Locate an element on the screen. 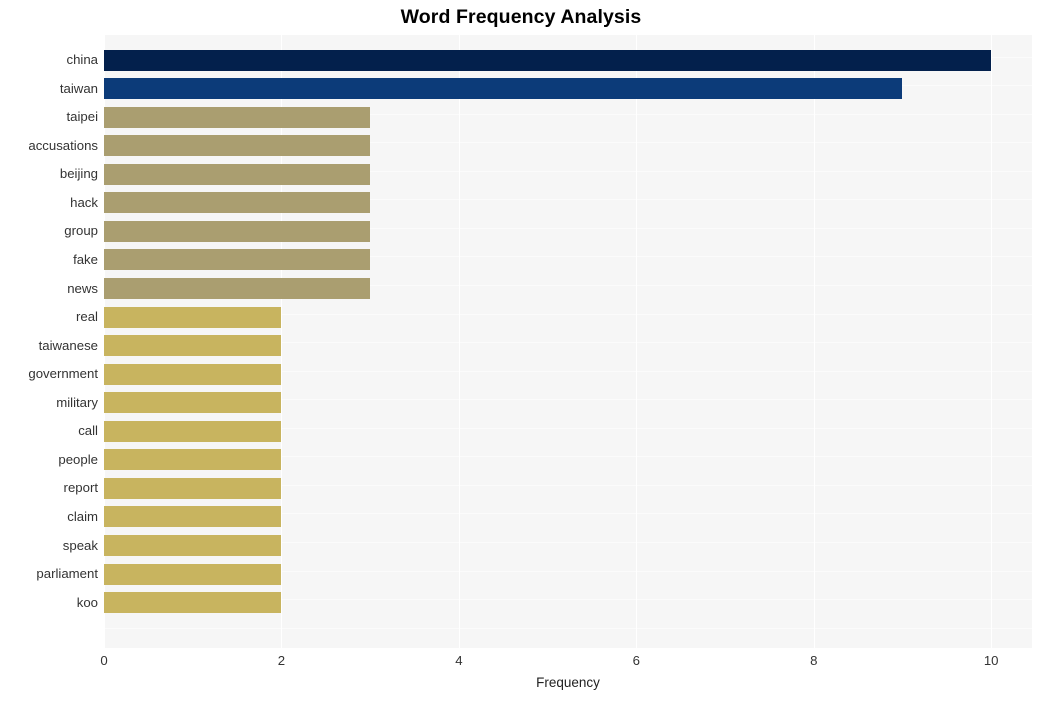  y-axis-tick-label: military is located at coordinates (77, 402).